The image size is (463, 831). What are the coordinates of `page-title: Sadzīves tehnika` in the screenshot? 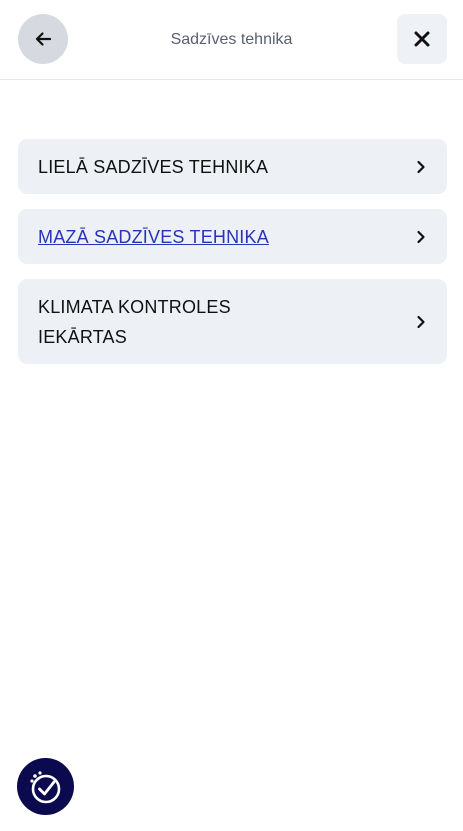 It's located at (231, 39).